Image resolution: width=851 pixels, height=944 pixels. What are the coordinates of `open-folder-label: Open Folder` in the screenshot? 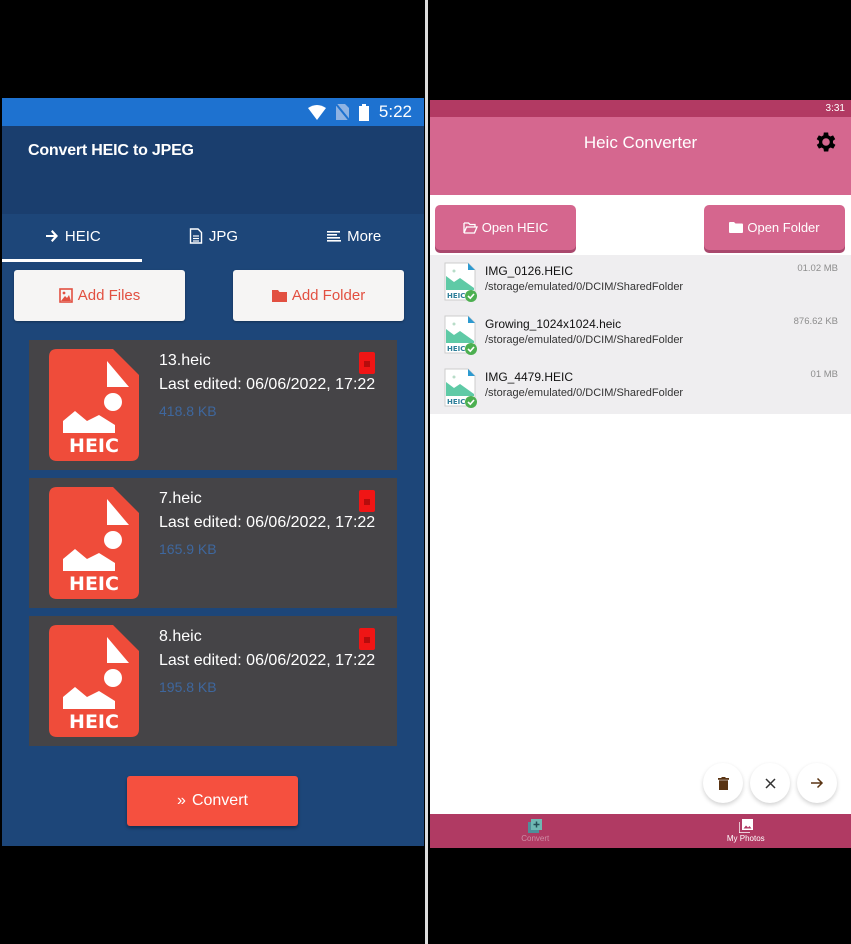 It's located at (783, 227).